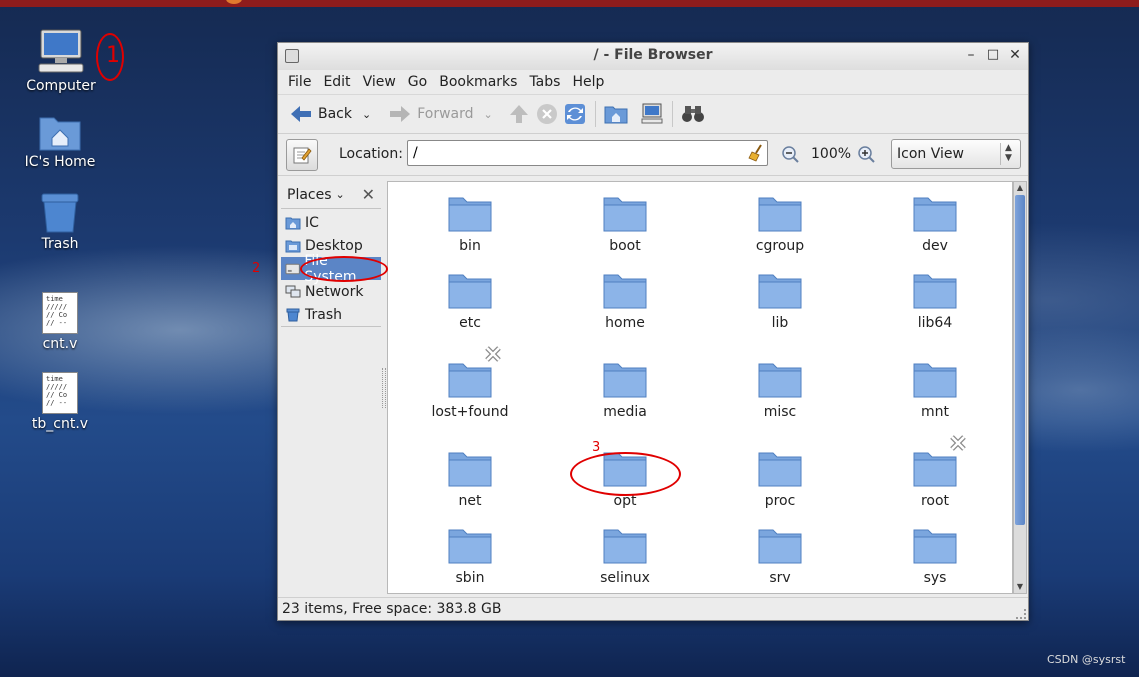 Image resolution: width=1139 pixels, height=677 pixels. I want to click on folder-srv: srv, so click(780, 556).